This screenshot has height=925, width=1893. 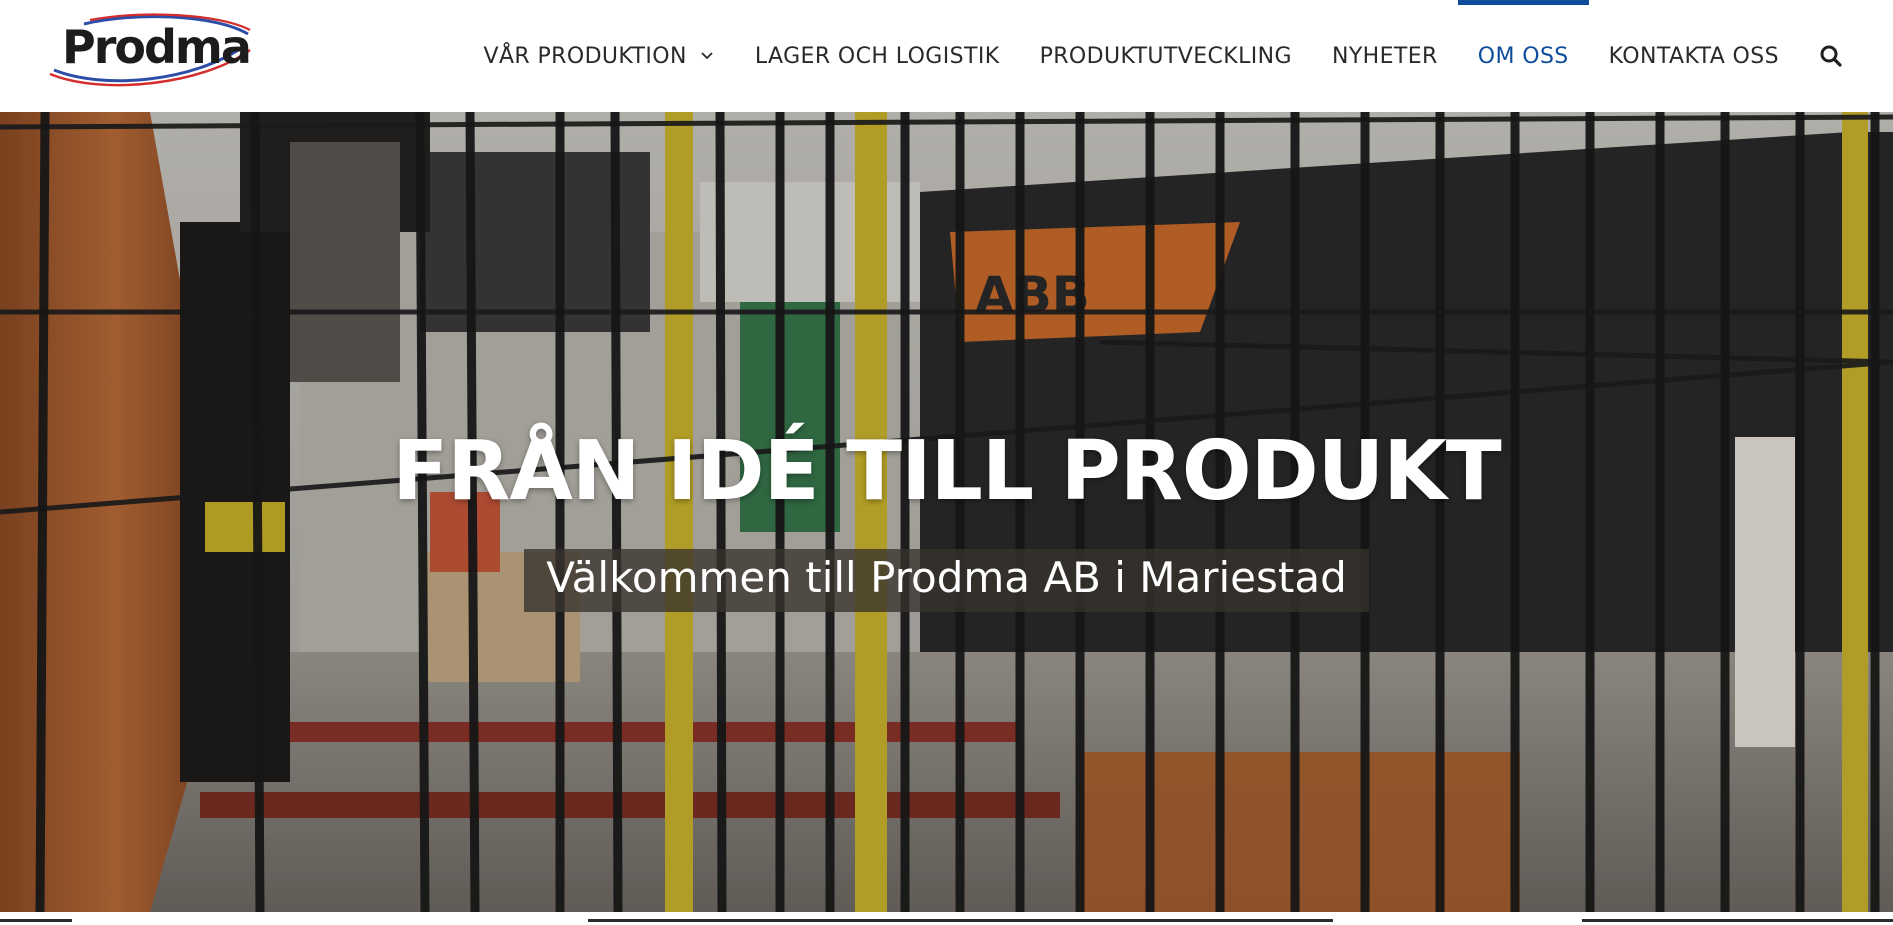 I want to click on logo-wordmark: Prodma, so click(x=156, y=47).